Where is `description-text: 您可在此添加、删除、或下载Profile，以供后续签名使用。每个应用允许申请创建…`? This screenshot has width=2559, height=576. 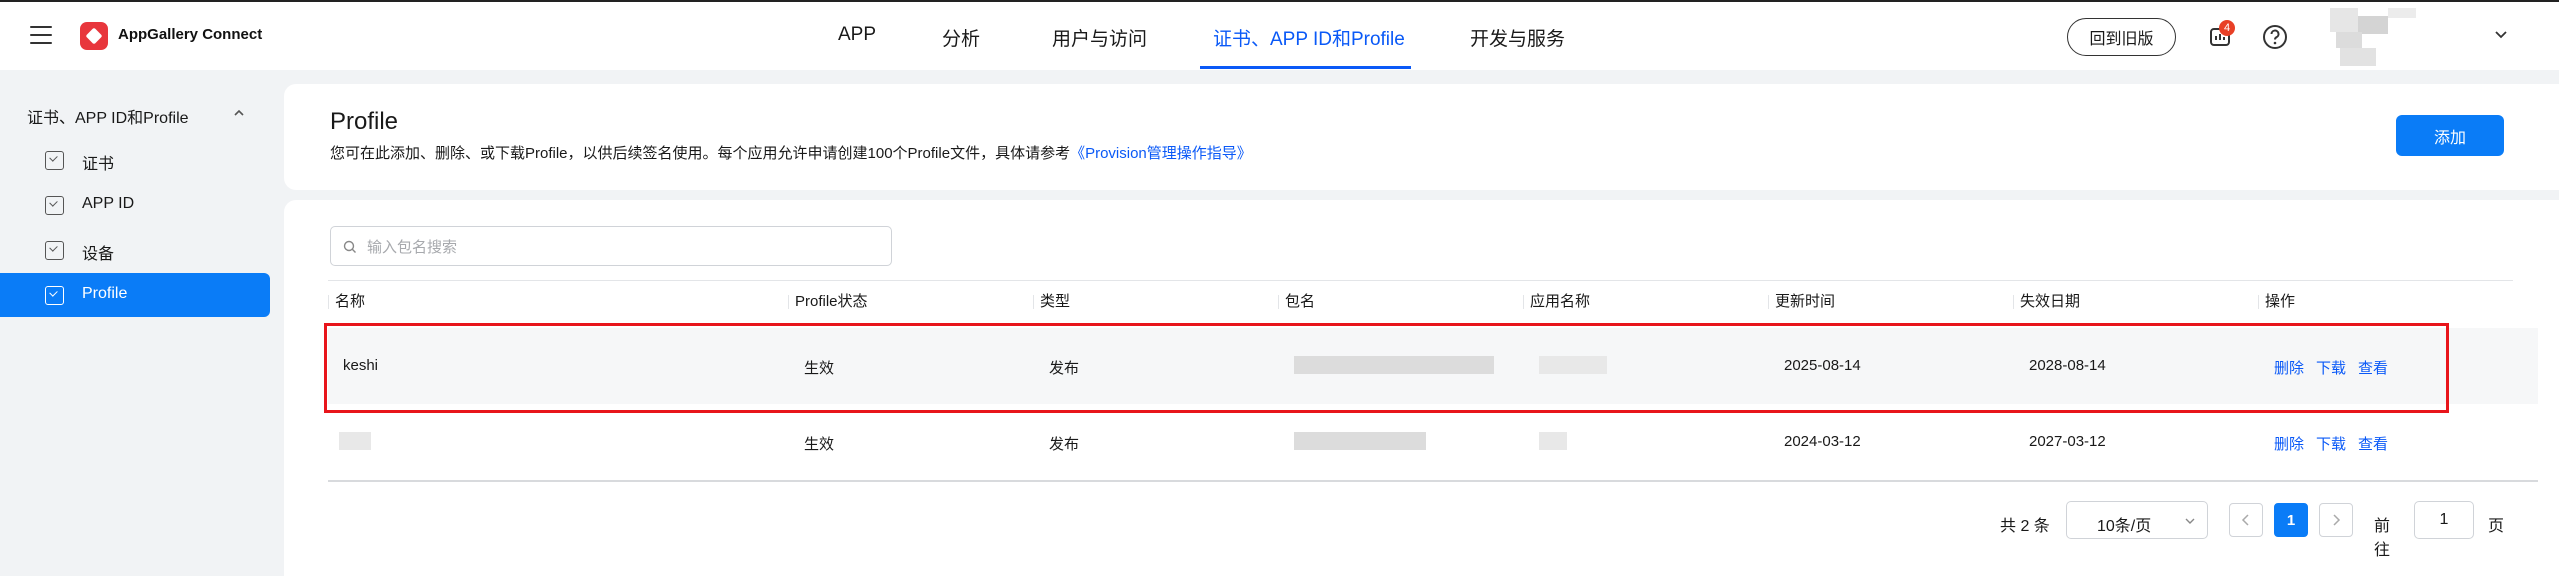
description-text: 您可在此添加、删除、或下载Profile，以供后续签名使用。每个应用允许申请创建… is located at coordinates (700, 153).